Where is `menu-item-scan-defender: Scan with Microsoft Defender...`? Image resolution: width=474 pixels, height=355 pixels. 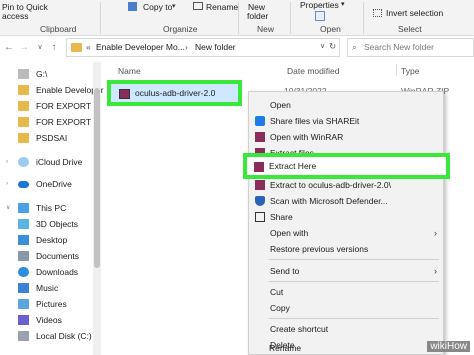 menu-item-scan-defender: Scan with Microsoft Defender... is located at coordinates (347, 201).